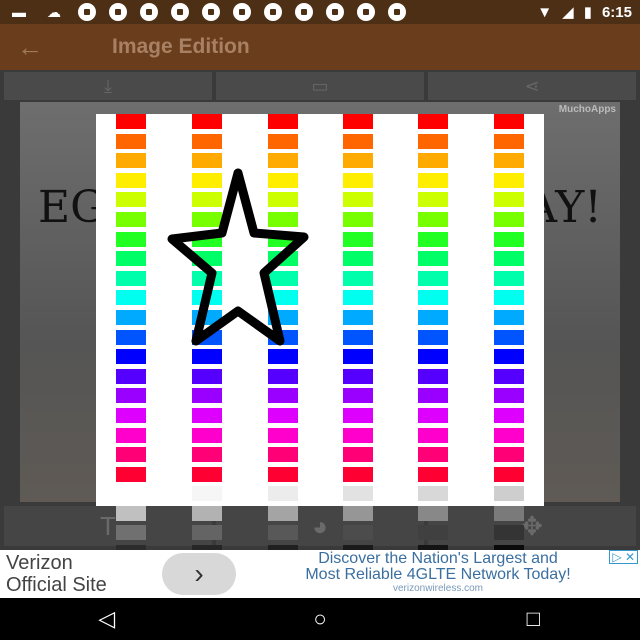 The height and width of the screenshot is (640, 640). Describe the element at coordinates (108, 86) in the screenshot. I see `download-button: ⤓` at that location.